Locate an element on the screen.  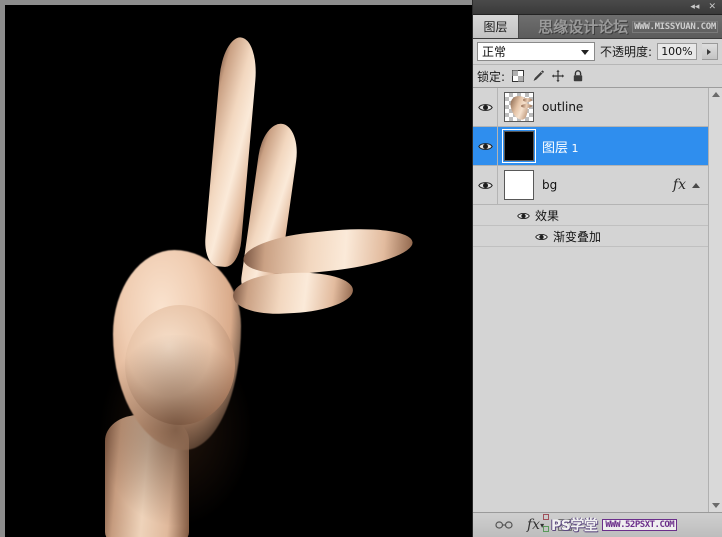
thumb-finger-b is located at coordinates (526, 106).